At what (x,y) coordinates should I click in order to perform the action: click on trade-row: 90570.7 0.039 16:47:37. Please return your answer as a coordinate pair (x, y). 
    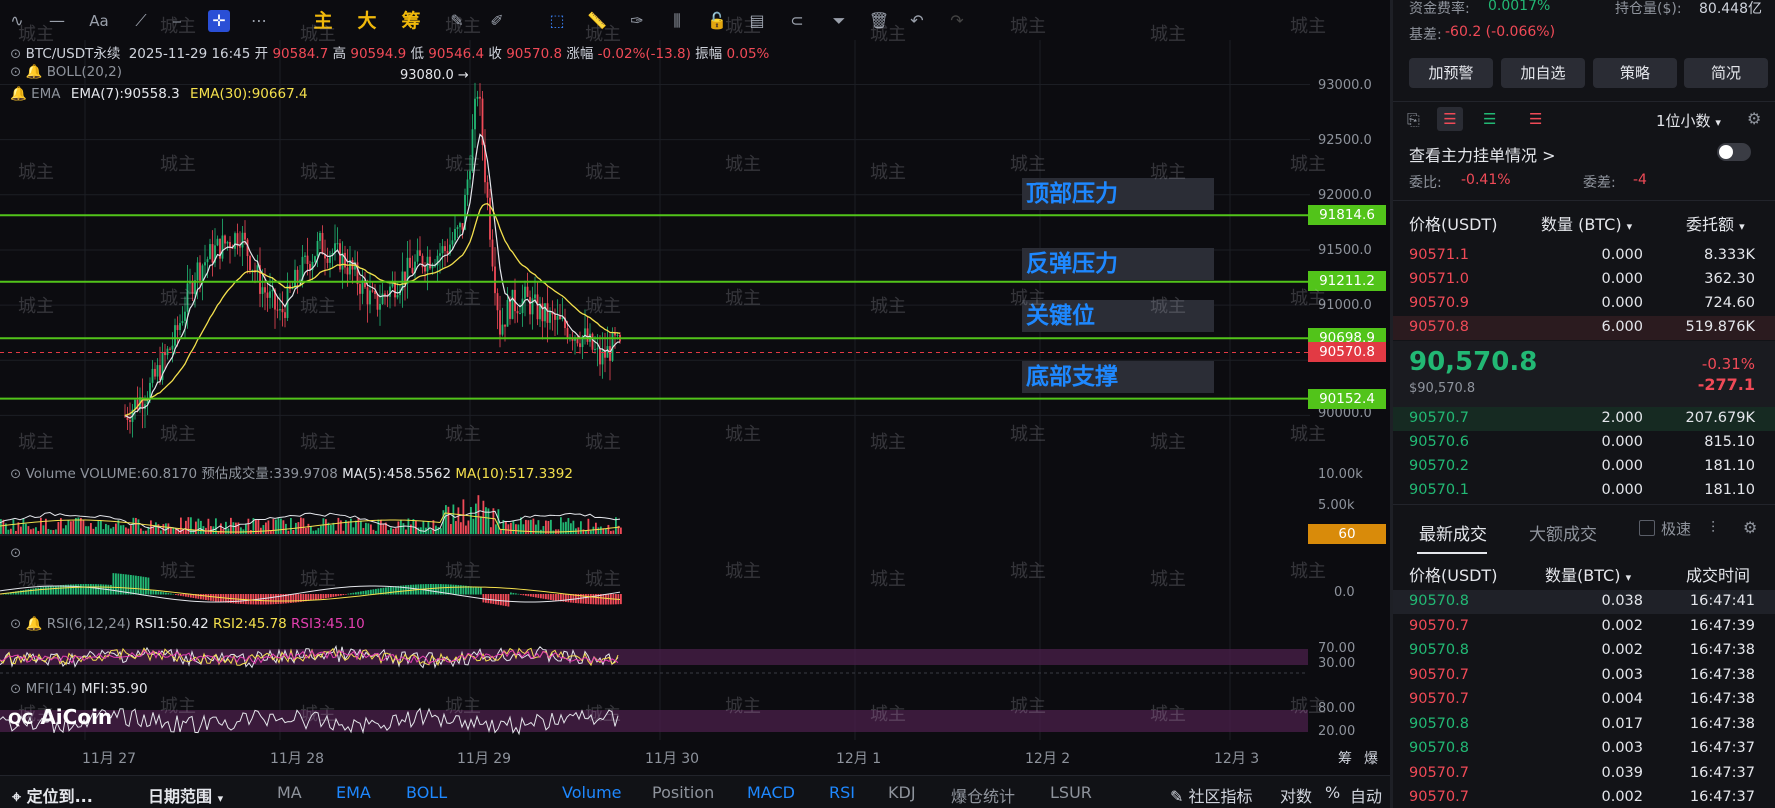
    Looking at the image, I should click on (1584, 774).